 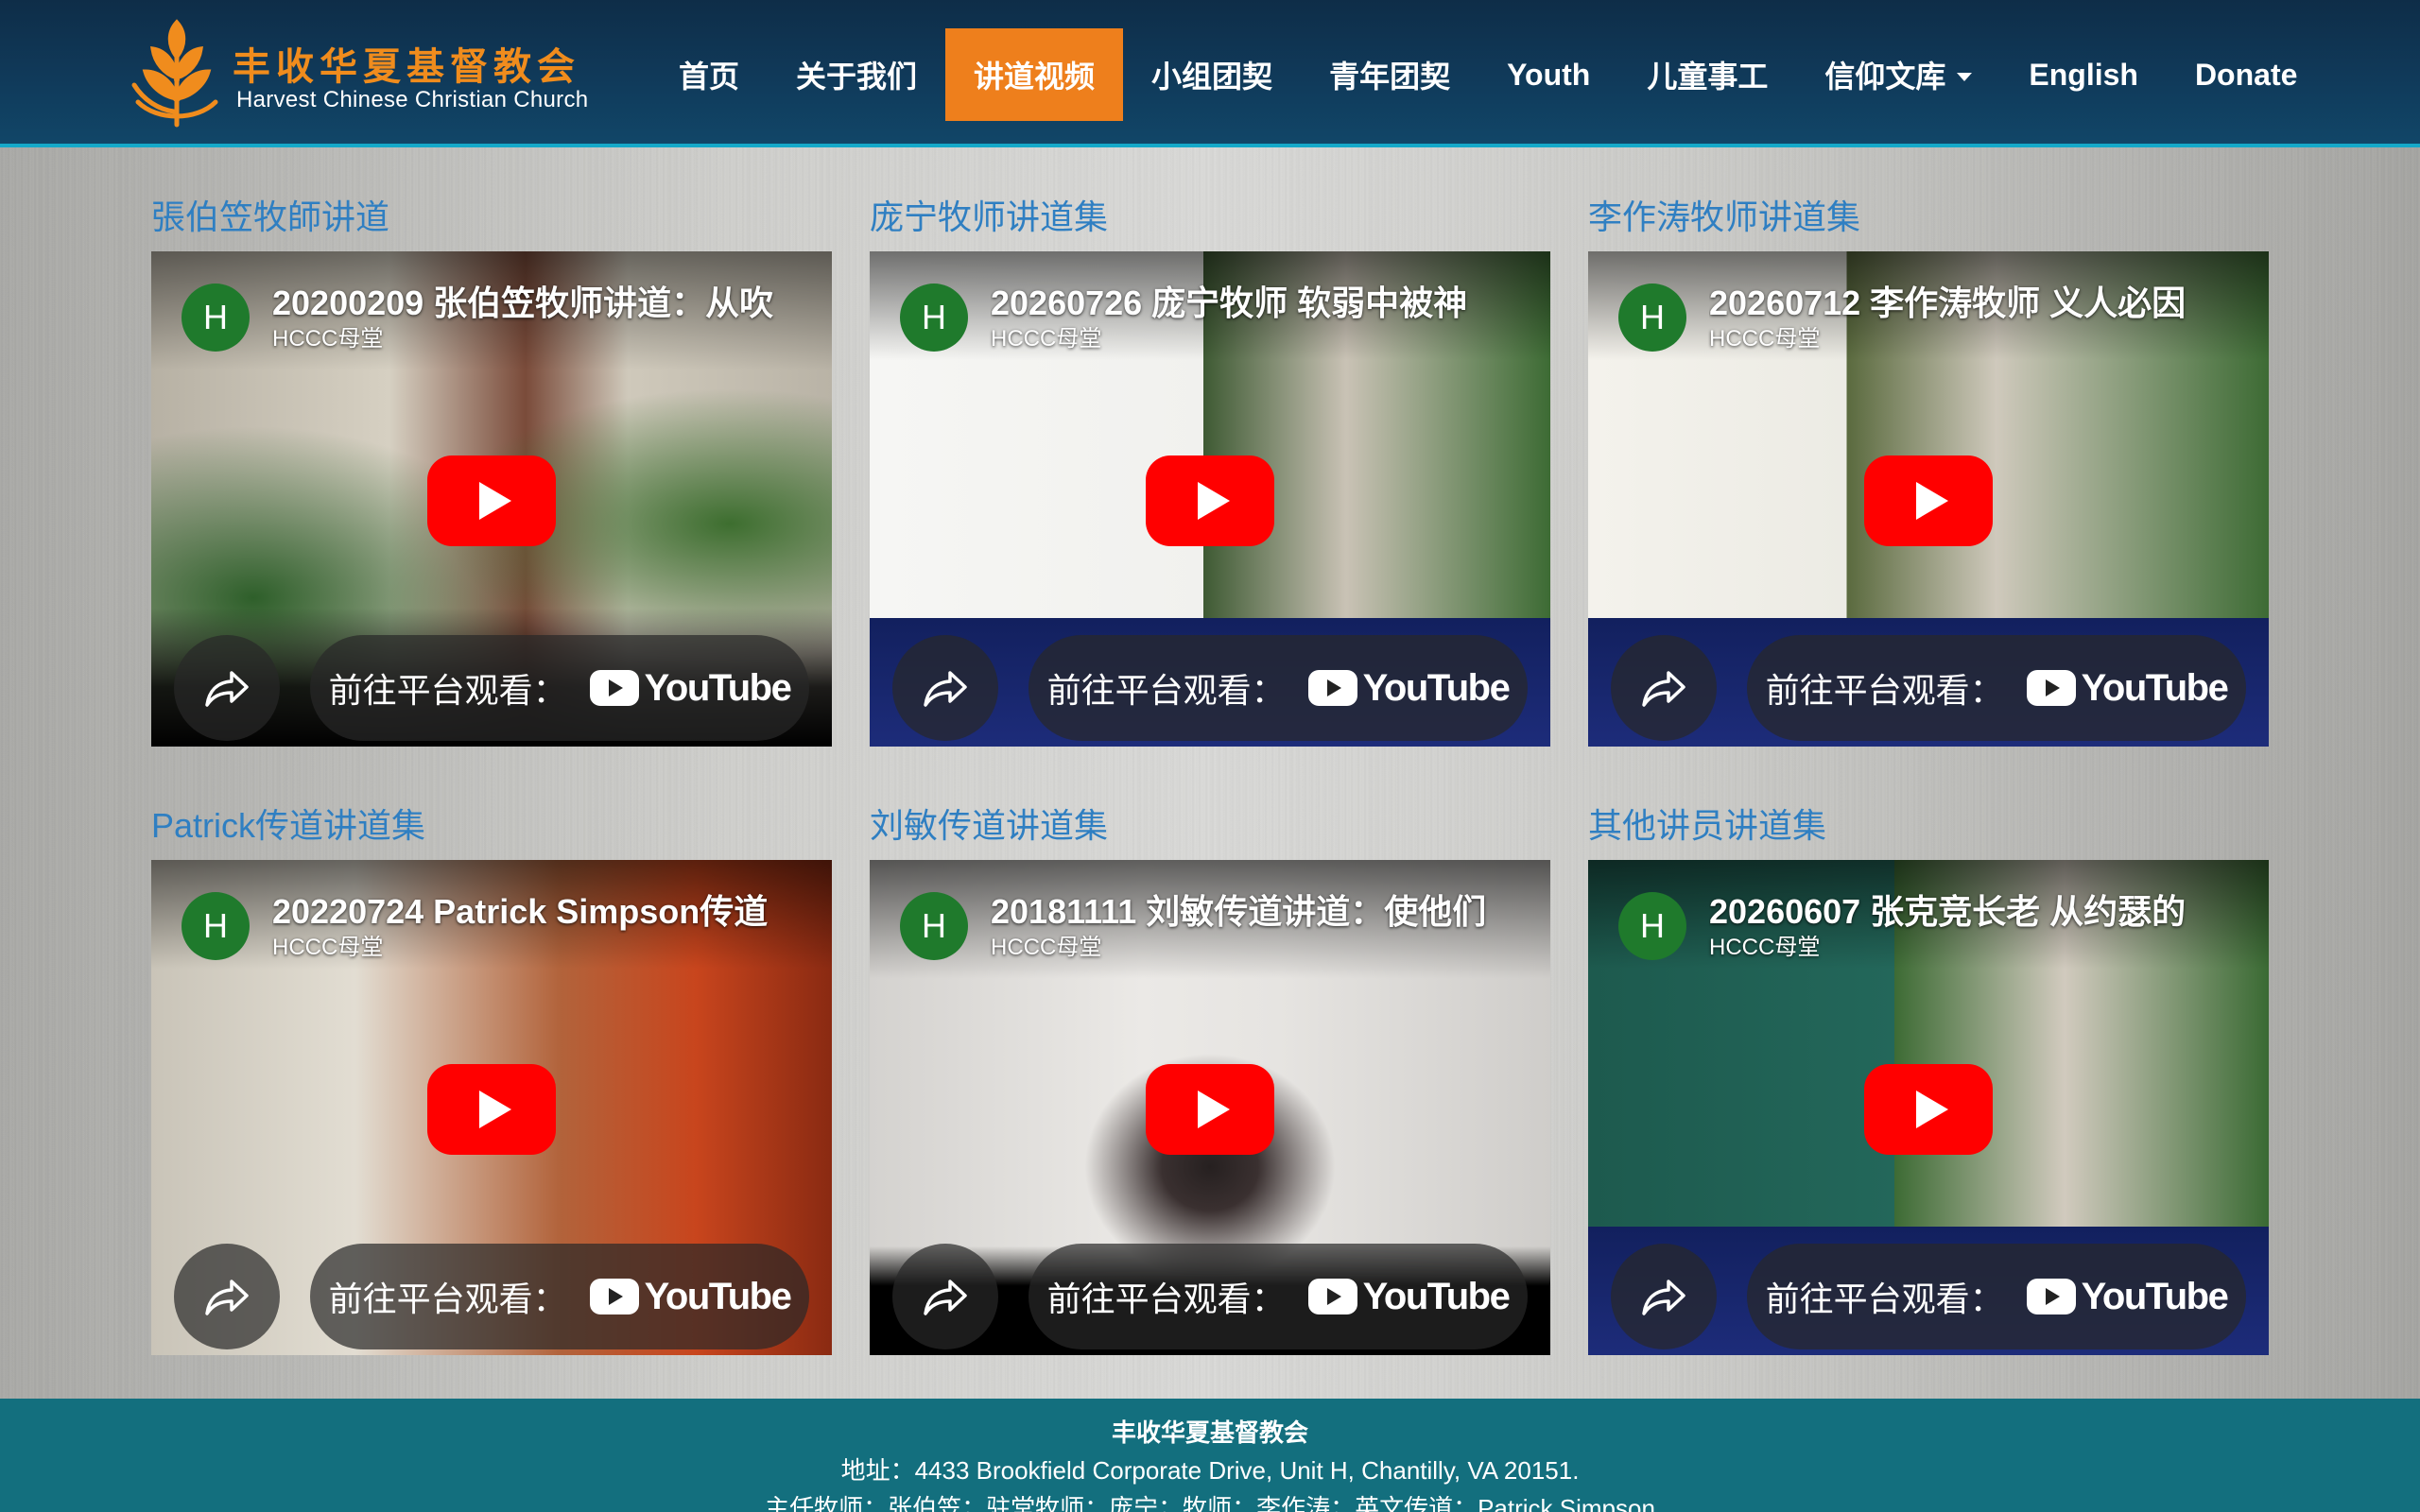 I want to click on caret-down-icon, so click(x=1965, y=76).